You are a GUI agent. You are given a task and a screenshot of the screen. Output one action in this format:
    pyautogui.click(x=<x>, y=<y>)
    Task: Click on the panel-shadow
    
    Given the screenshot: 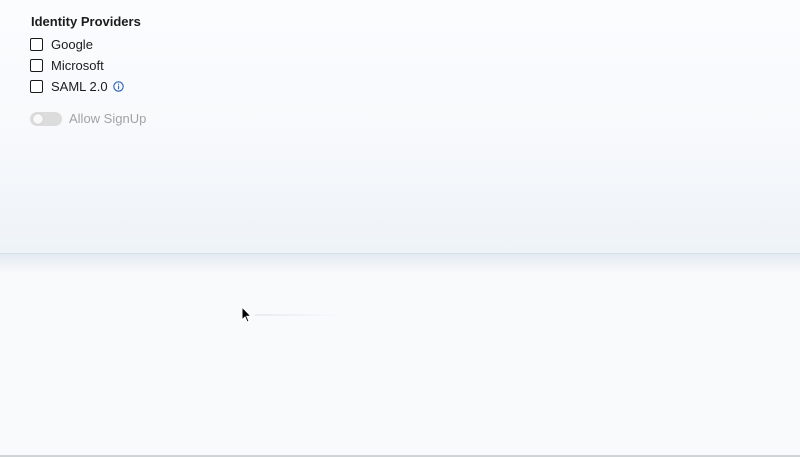 What is the action you would take?
    pyautogui.click(x=400, y=264)
    